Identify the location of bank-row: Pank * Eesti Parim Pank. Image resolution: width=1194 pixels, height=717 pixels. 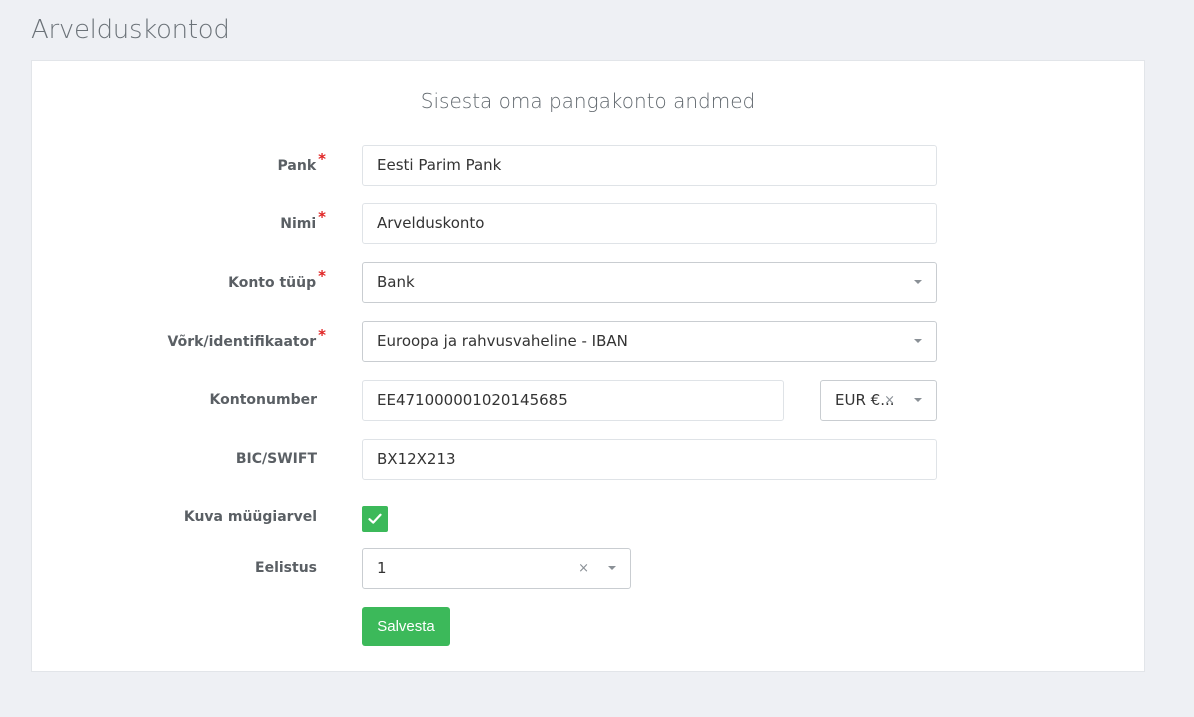
(588, 165).